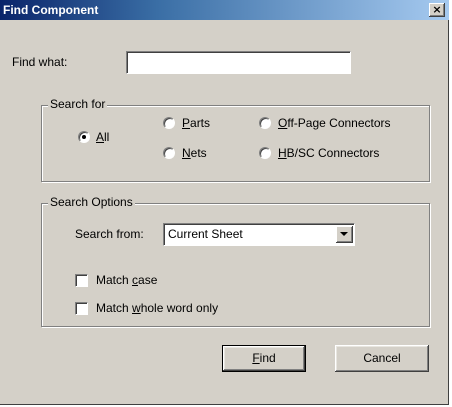  I want to click on radio-off-page-connectors, so click(265, 123).